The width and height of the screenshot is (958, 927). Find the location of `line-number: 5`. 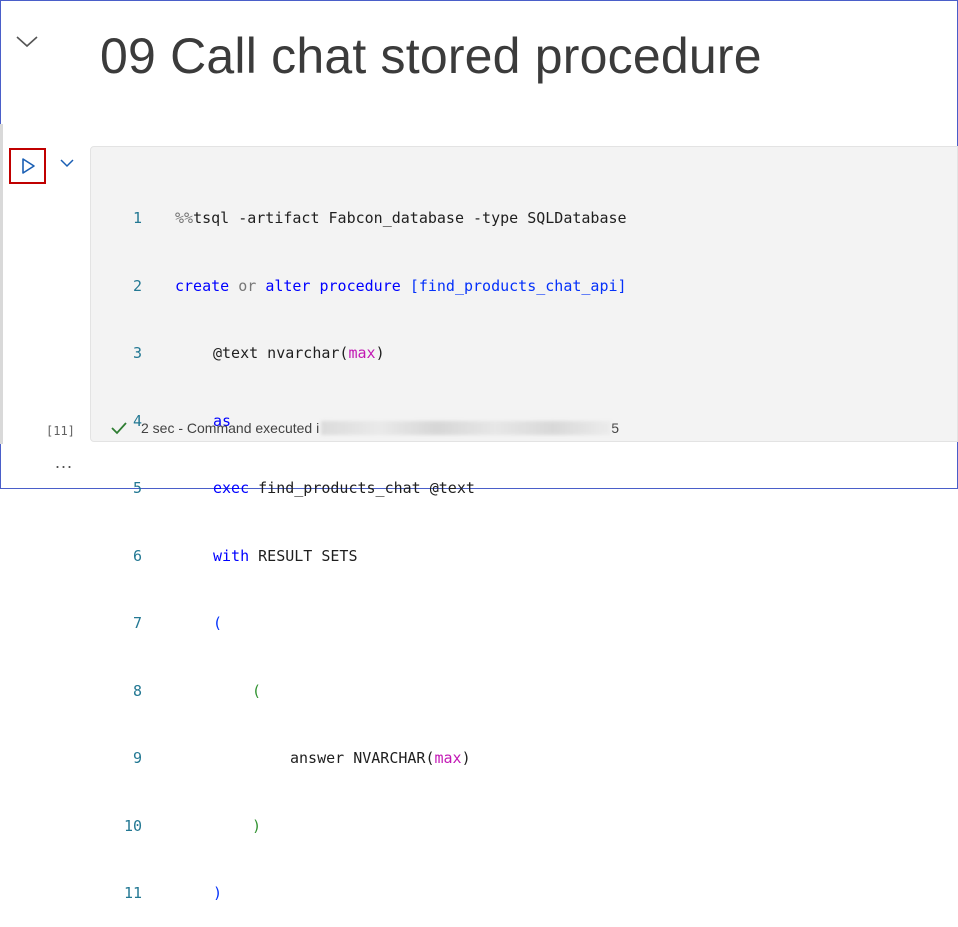

line-number: 5 is located at coordinates (137, 488).